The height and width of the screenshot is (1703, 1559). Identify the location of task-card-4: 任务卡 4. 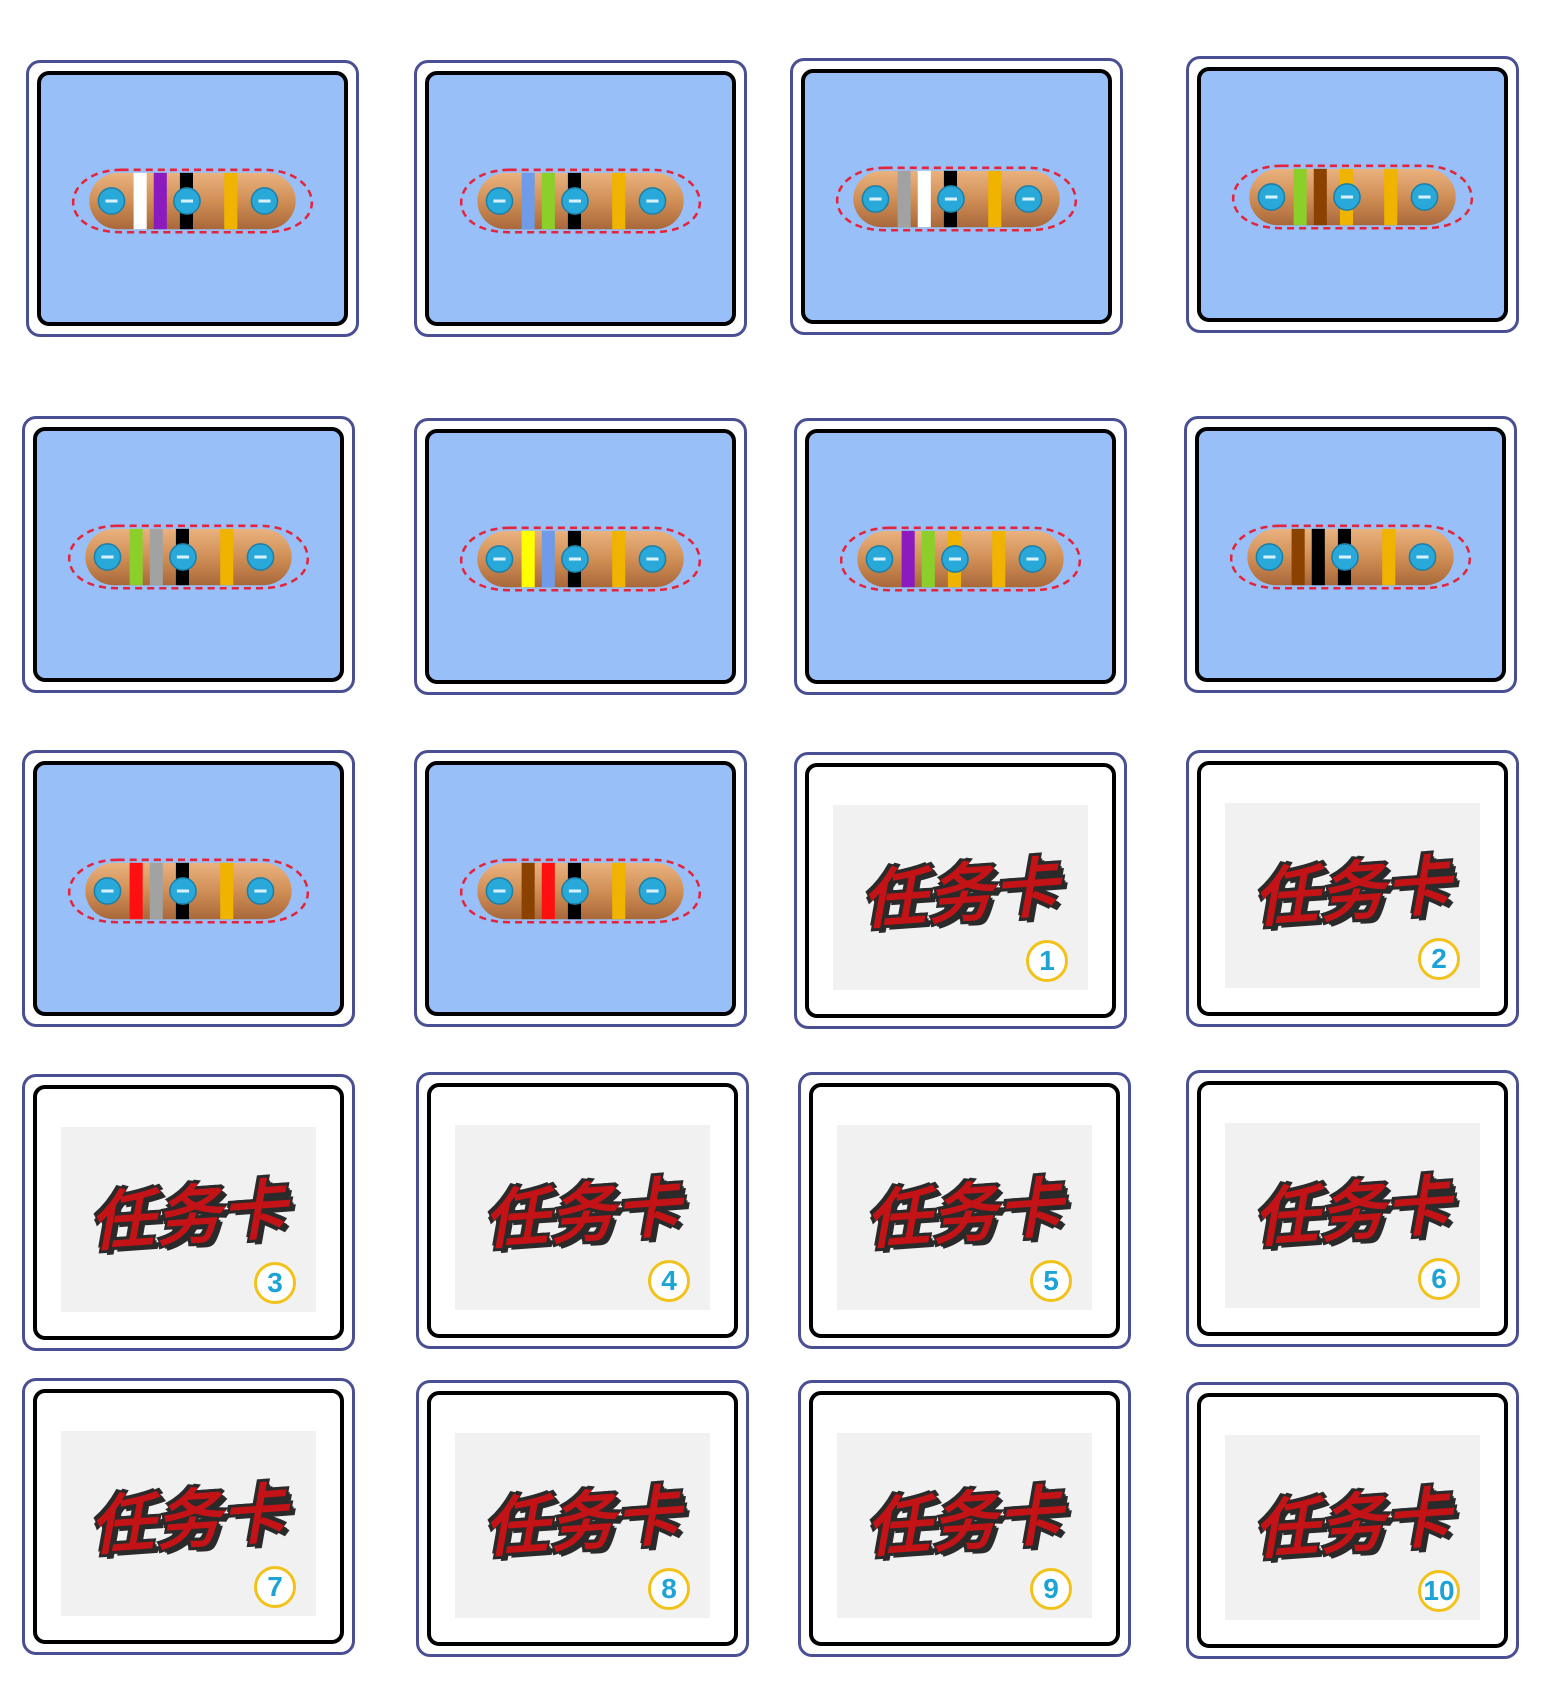
(582, 1210).